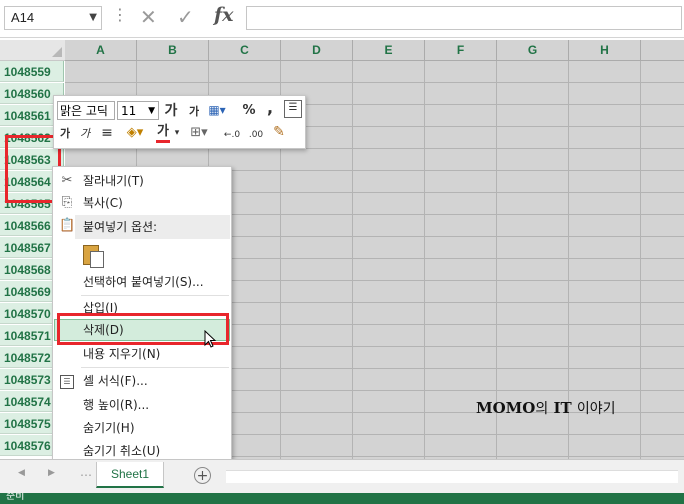  What do you see at coordinates (249, 111) in the screenshot?
I see `percent-button: %` at bounding box center [249, 111].